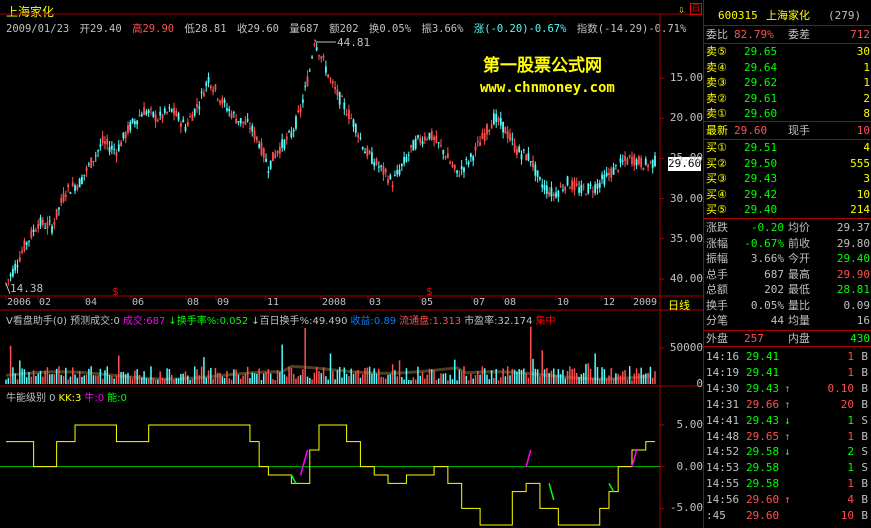  Describe the element at coordinates (690, 424) in the screenshot. I see `indicator-tick-label: 5.00` at that location.